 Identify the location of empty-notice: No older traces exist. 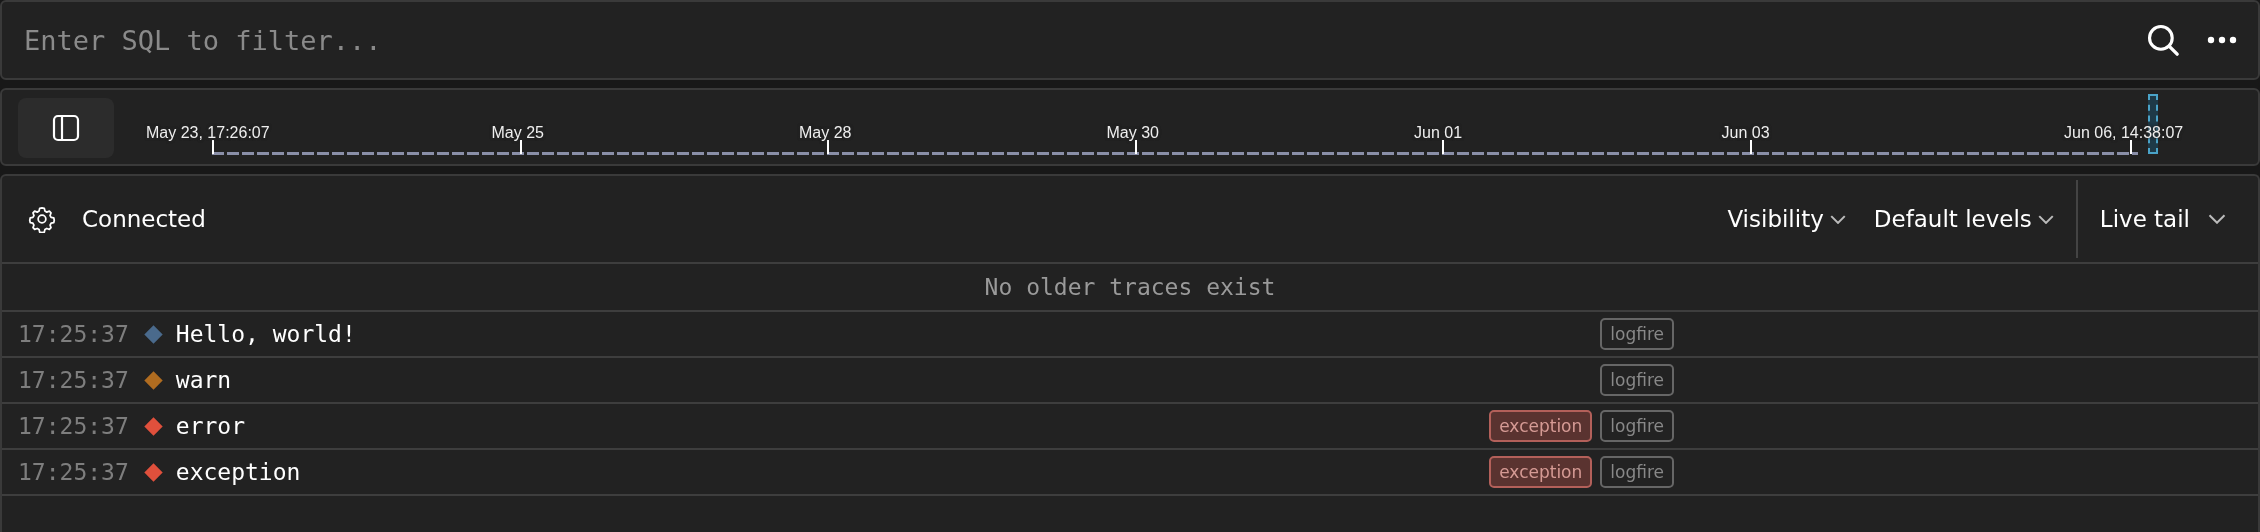
(1130, 287).